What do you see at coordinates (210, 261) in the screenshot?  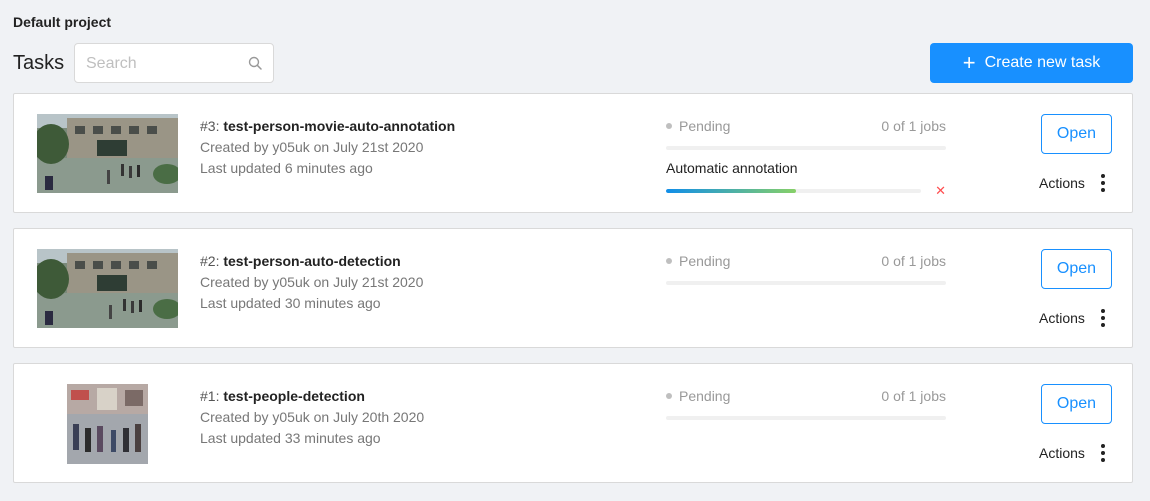 I see `task-id: #2:` at bounding box center [210, 261].